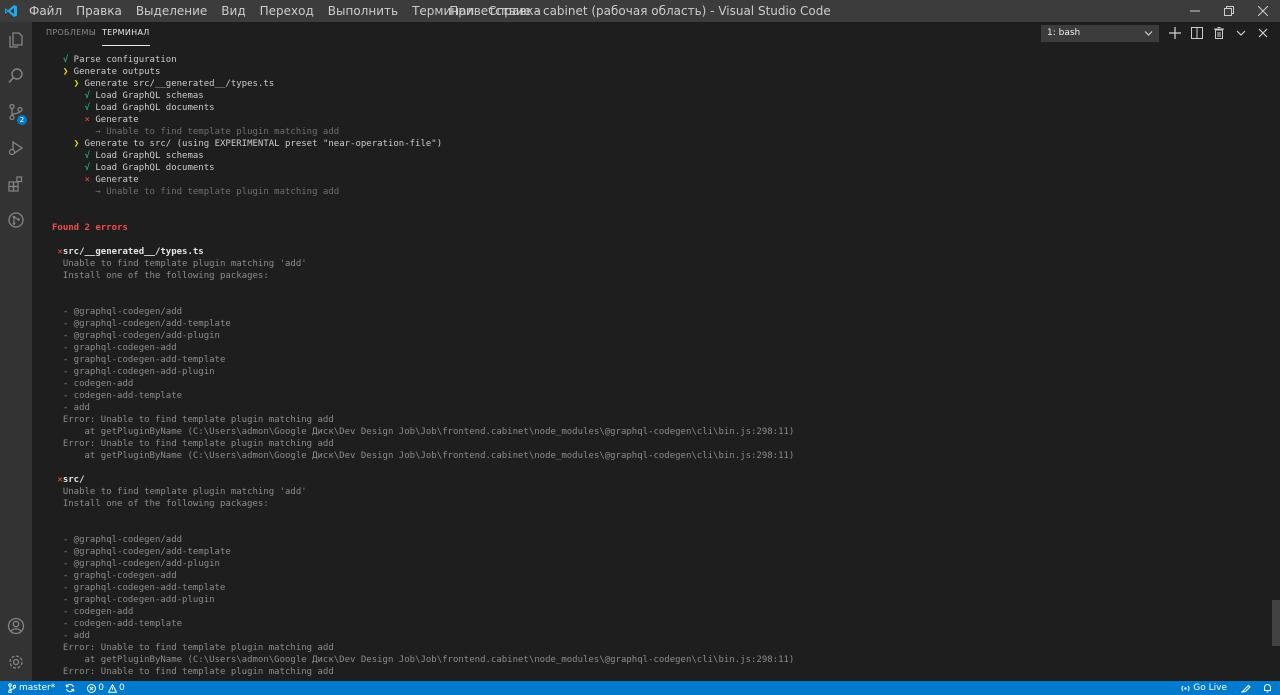 This screenshot has width=1280, height=695. Describe the element at coordinates (1248, 688) in the screenshot. I see `feedback-icon` at that location.